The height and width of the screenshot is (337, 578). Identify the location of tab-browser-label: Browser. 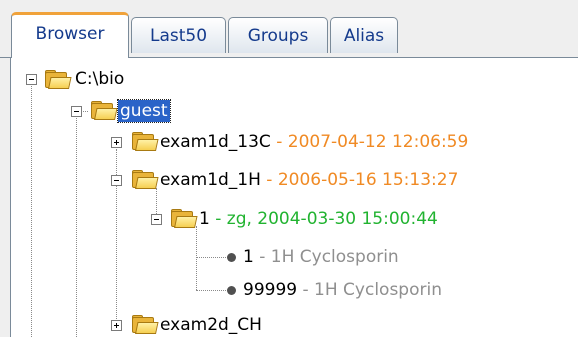
(70, 33).